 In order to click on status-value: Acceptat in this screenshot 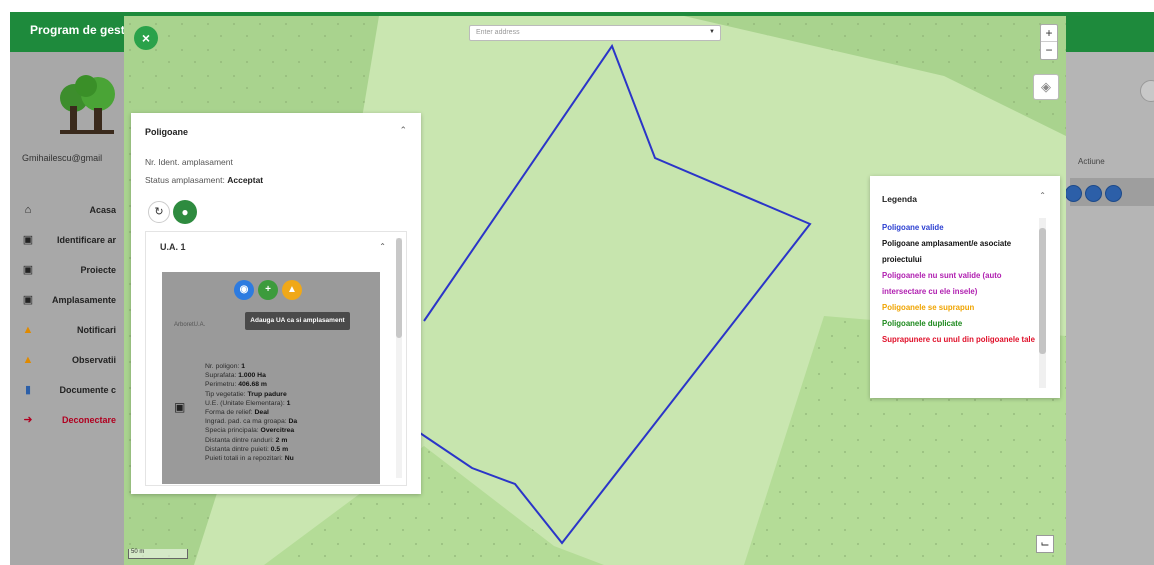, I will do `click(245, 180)`.